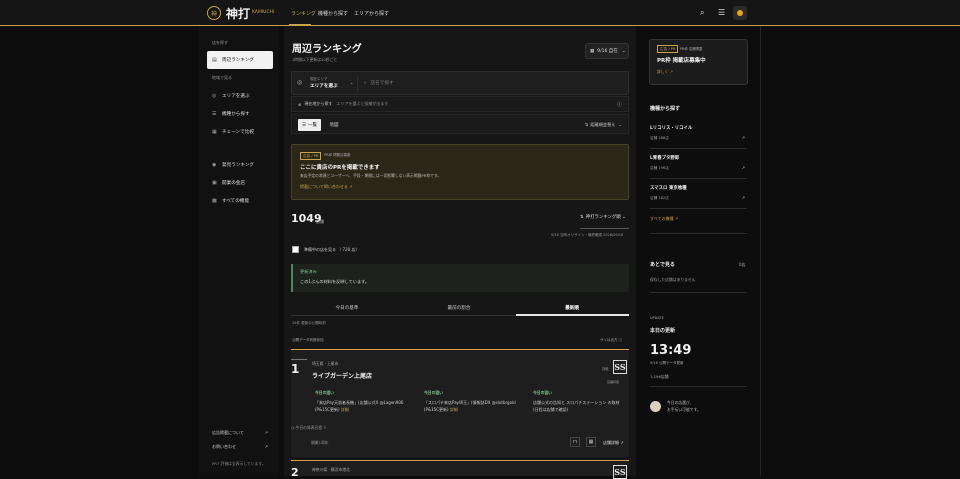 The height and width of the screenshot is (479, 960). Describe the element at coordinates (238, 13) in the screenshot. I see `logo-text: 神打` at that location.